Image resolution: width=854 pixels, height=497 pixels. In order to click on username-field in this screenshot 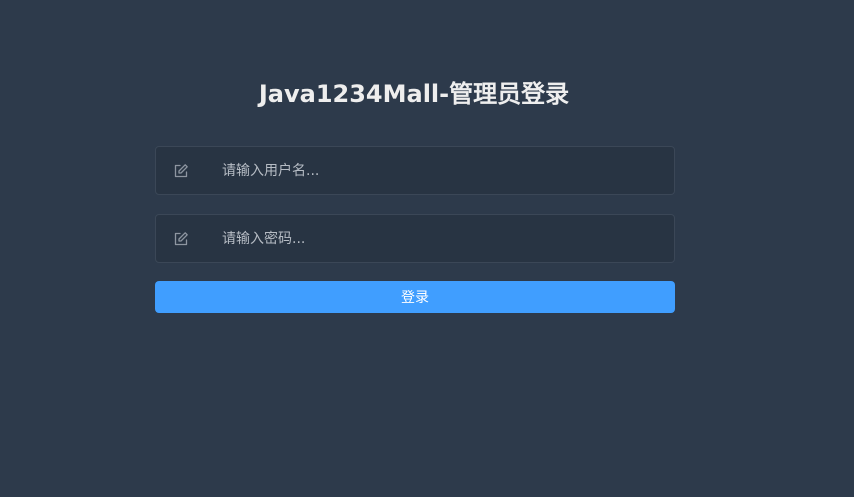, I will do `click(415, 170)`.